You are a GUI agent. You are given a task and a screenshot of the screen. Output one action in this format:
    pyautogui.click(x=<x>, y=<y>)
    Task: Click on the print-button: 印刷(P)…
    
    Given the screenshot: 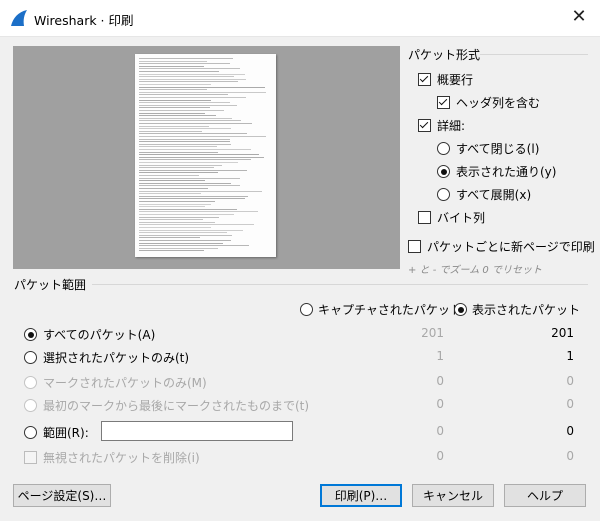 What is the action you would take?
    pyautogui.click(x=361, y=495)
    